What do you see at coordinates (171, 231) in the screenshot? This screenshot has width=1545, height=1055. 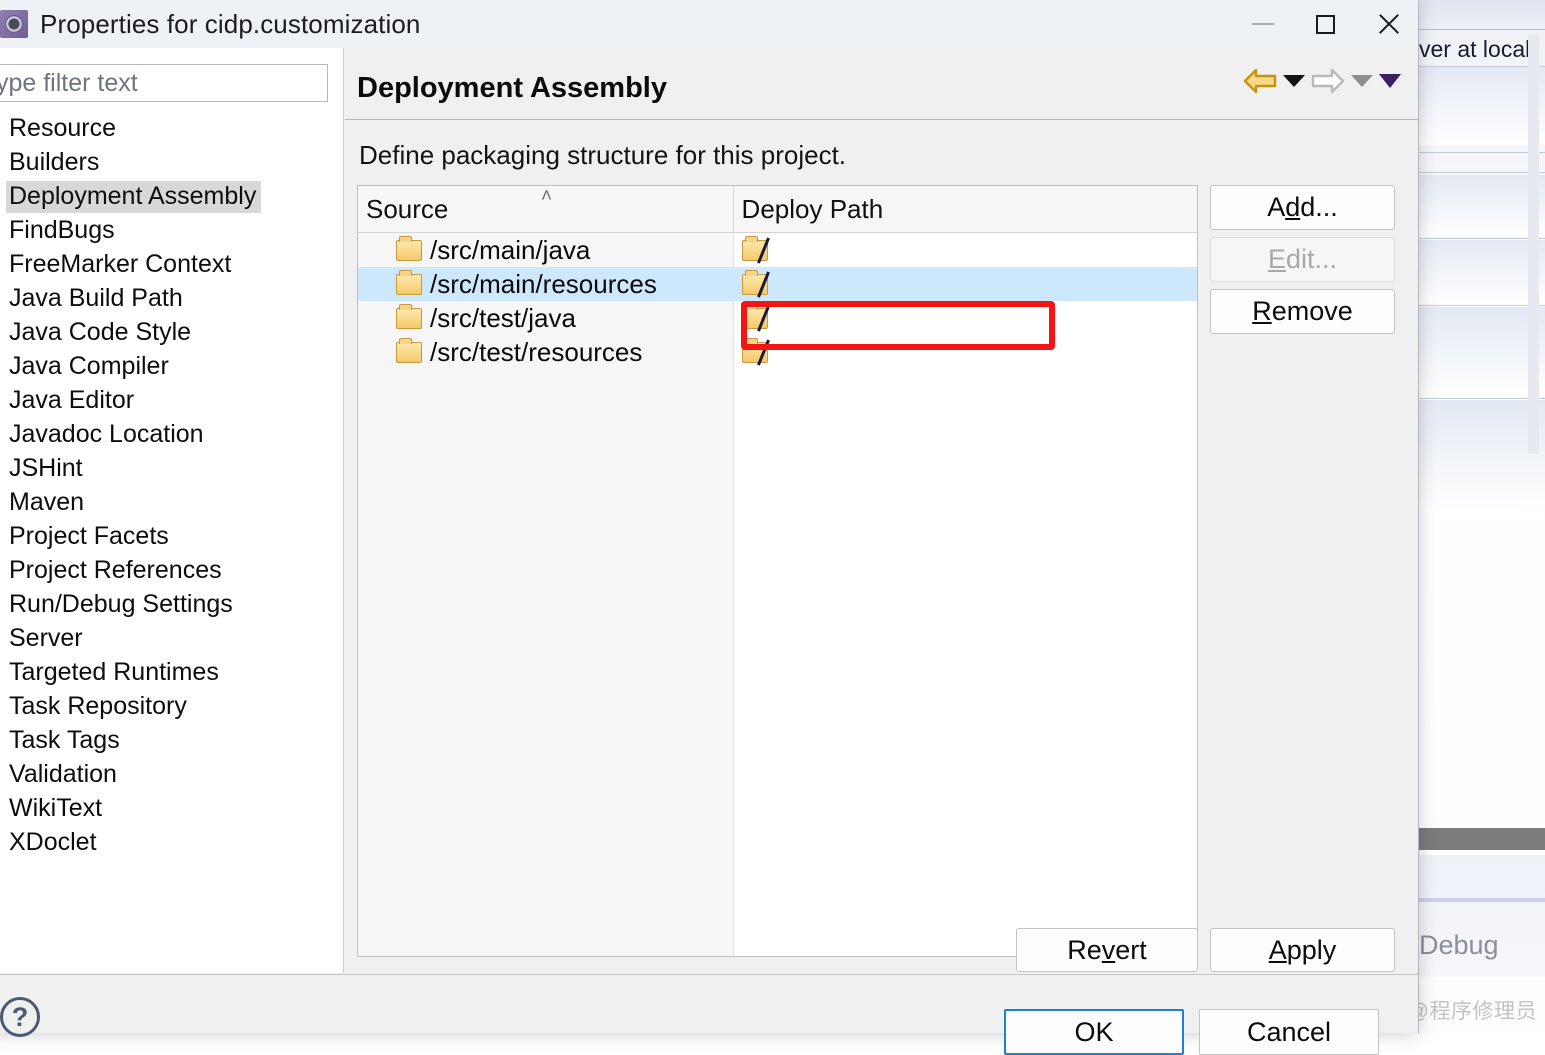 I see `sidebar-item-findbugs: FindBugs` at bounding box center [171, 231].